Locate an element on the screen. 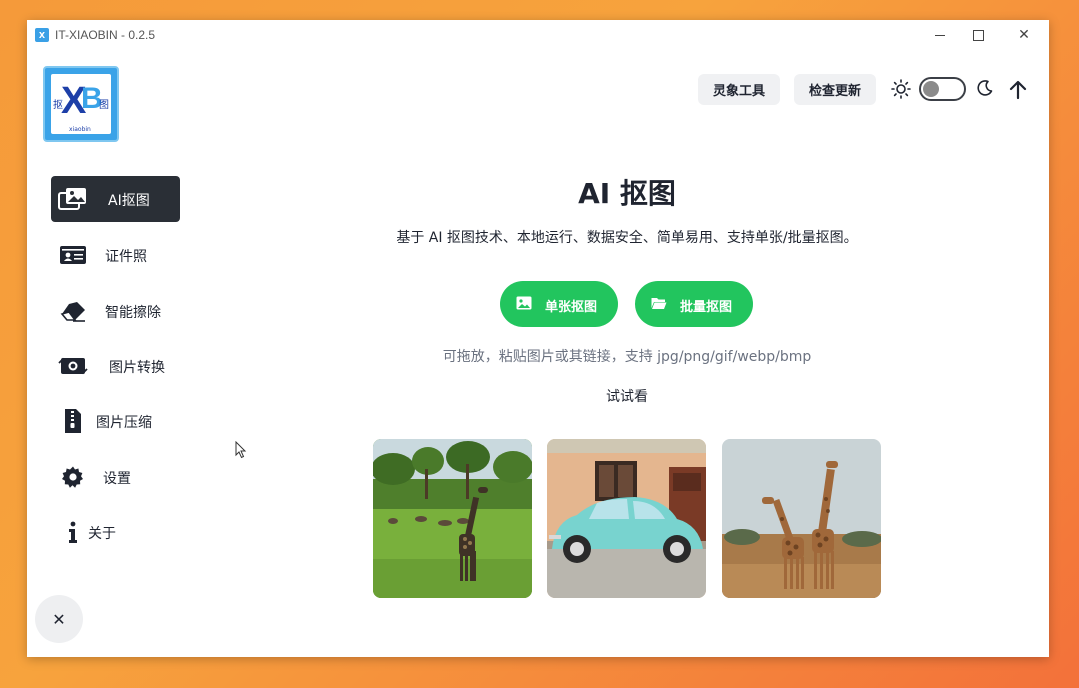  page-title: AI 抠图 is located at coordinates (627, 193).